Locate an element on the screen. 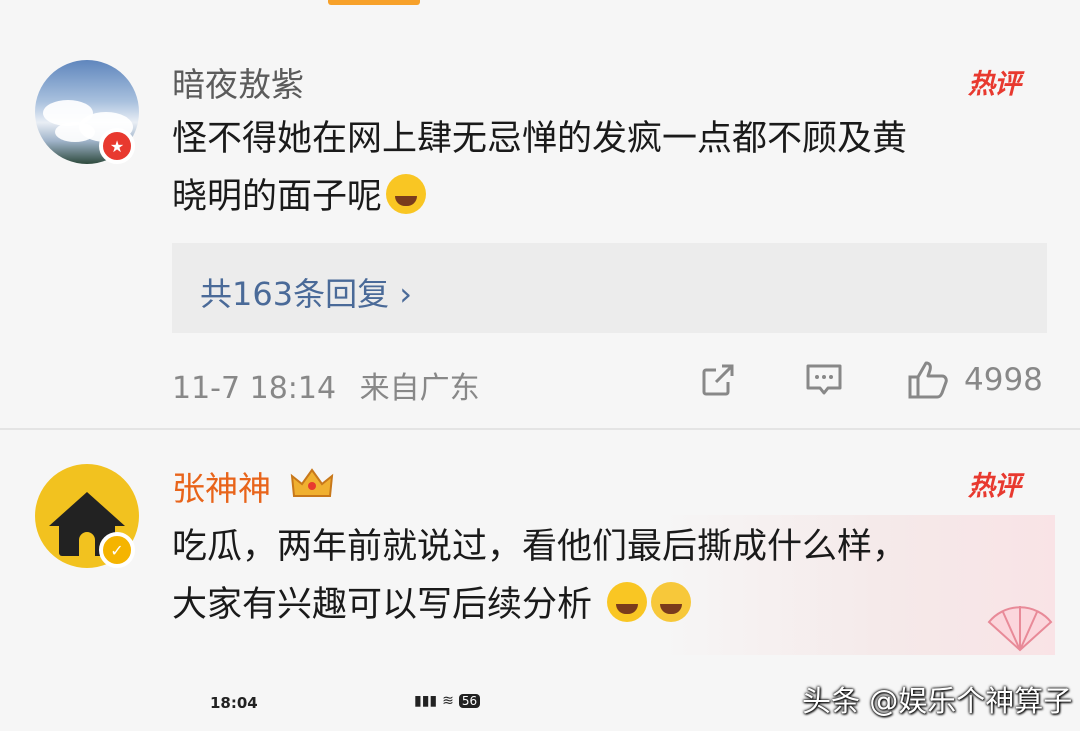  crown-icon is located at coordinates (312, 482).